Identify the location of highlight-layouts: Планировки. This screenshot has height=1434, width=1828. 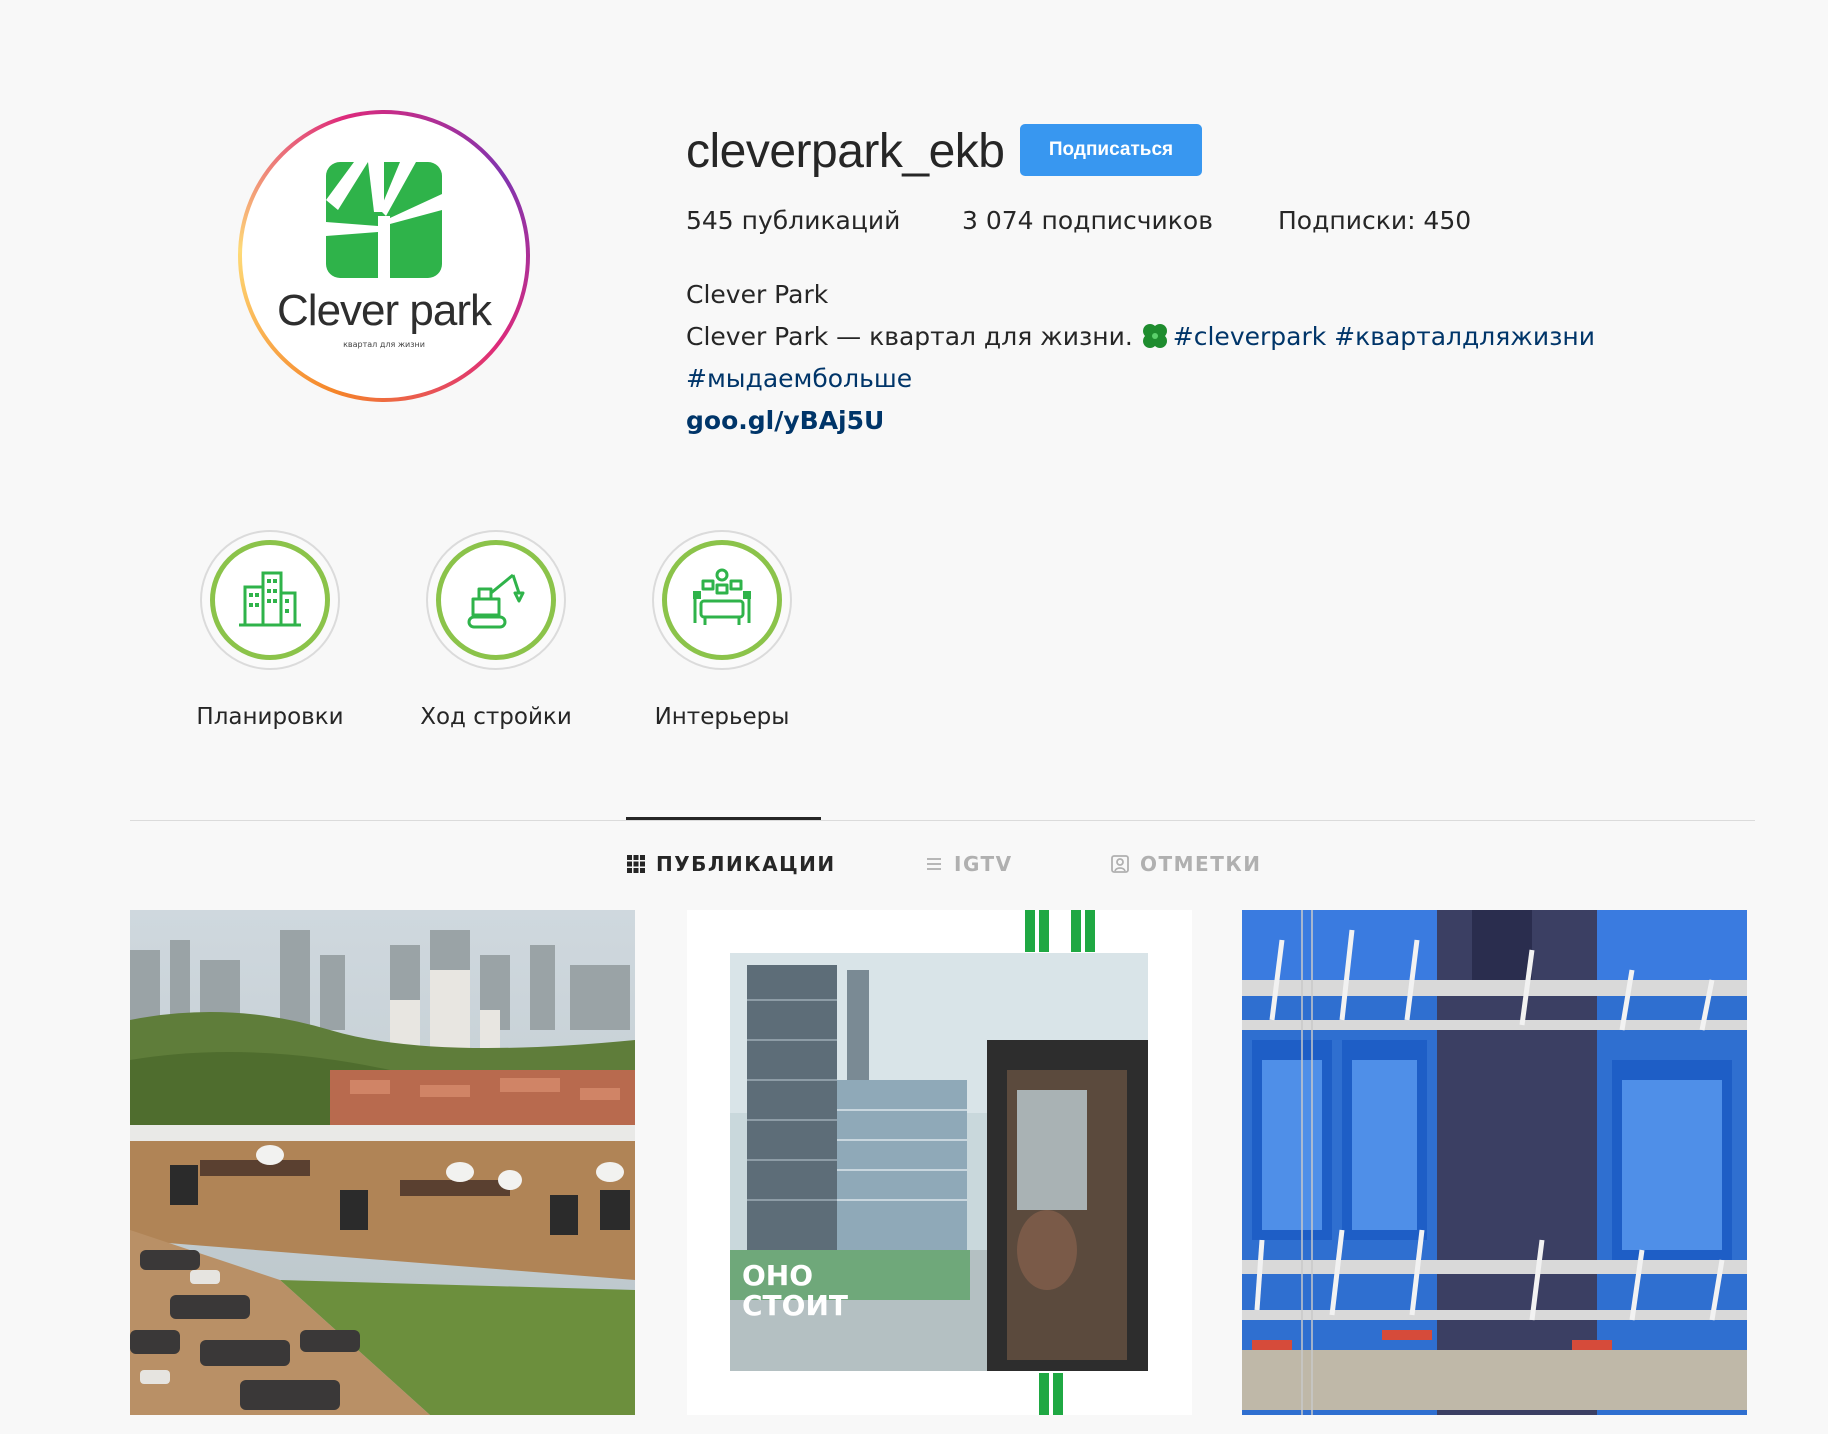
(270, 630).